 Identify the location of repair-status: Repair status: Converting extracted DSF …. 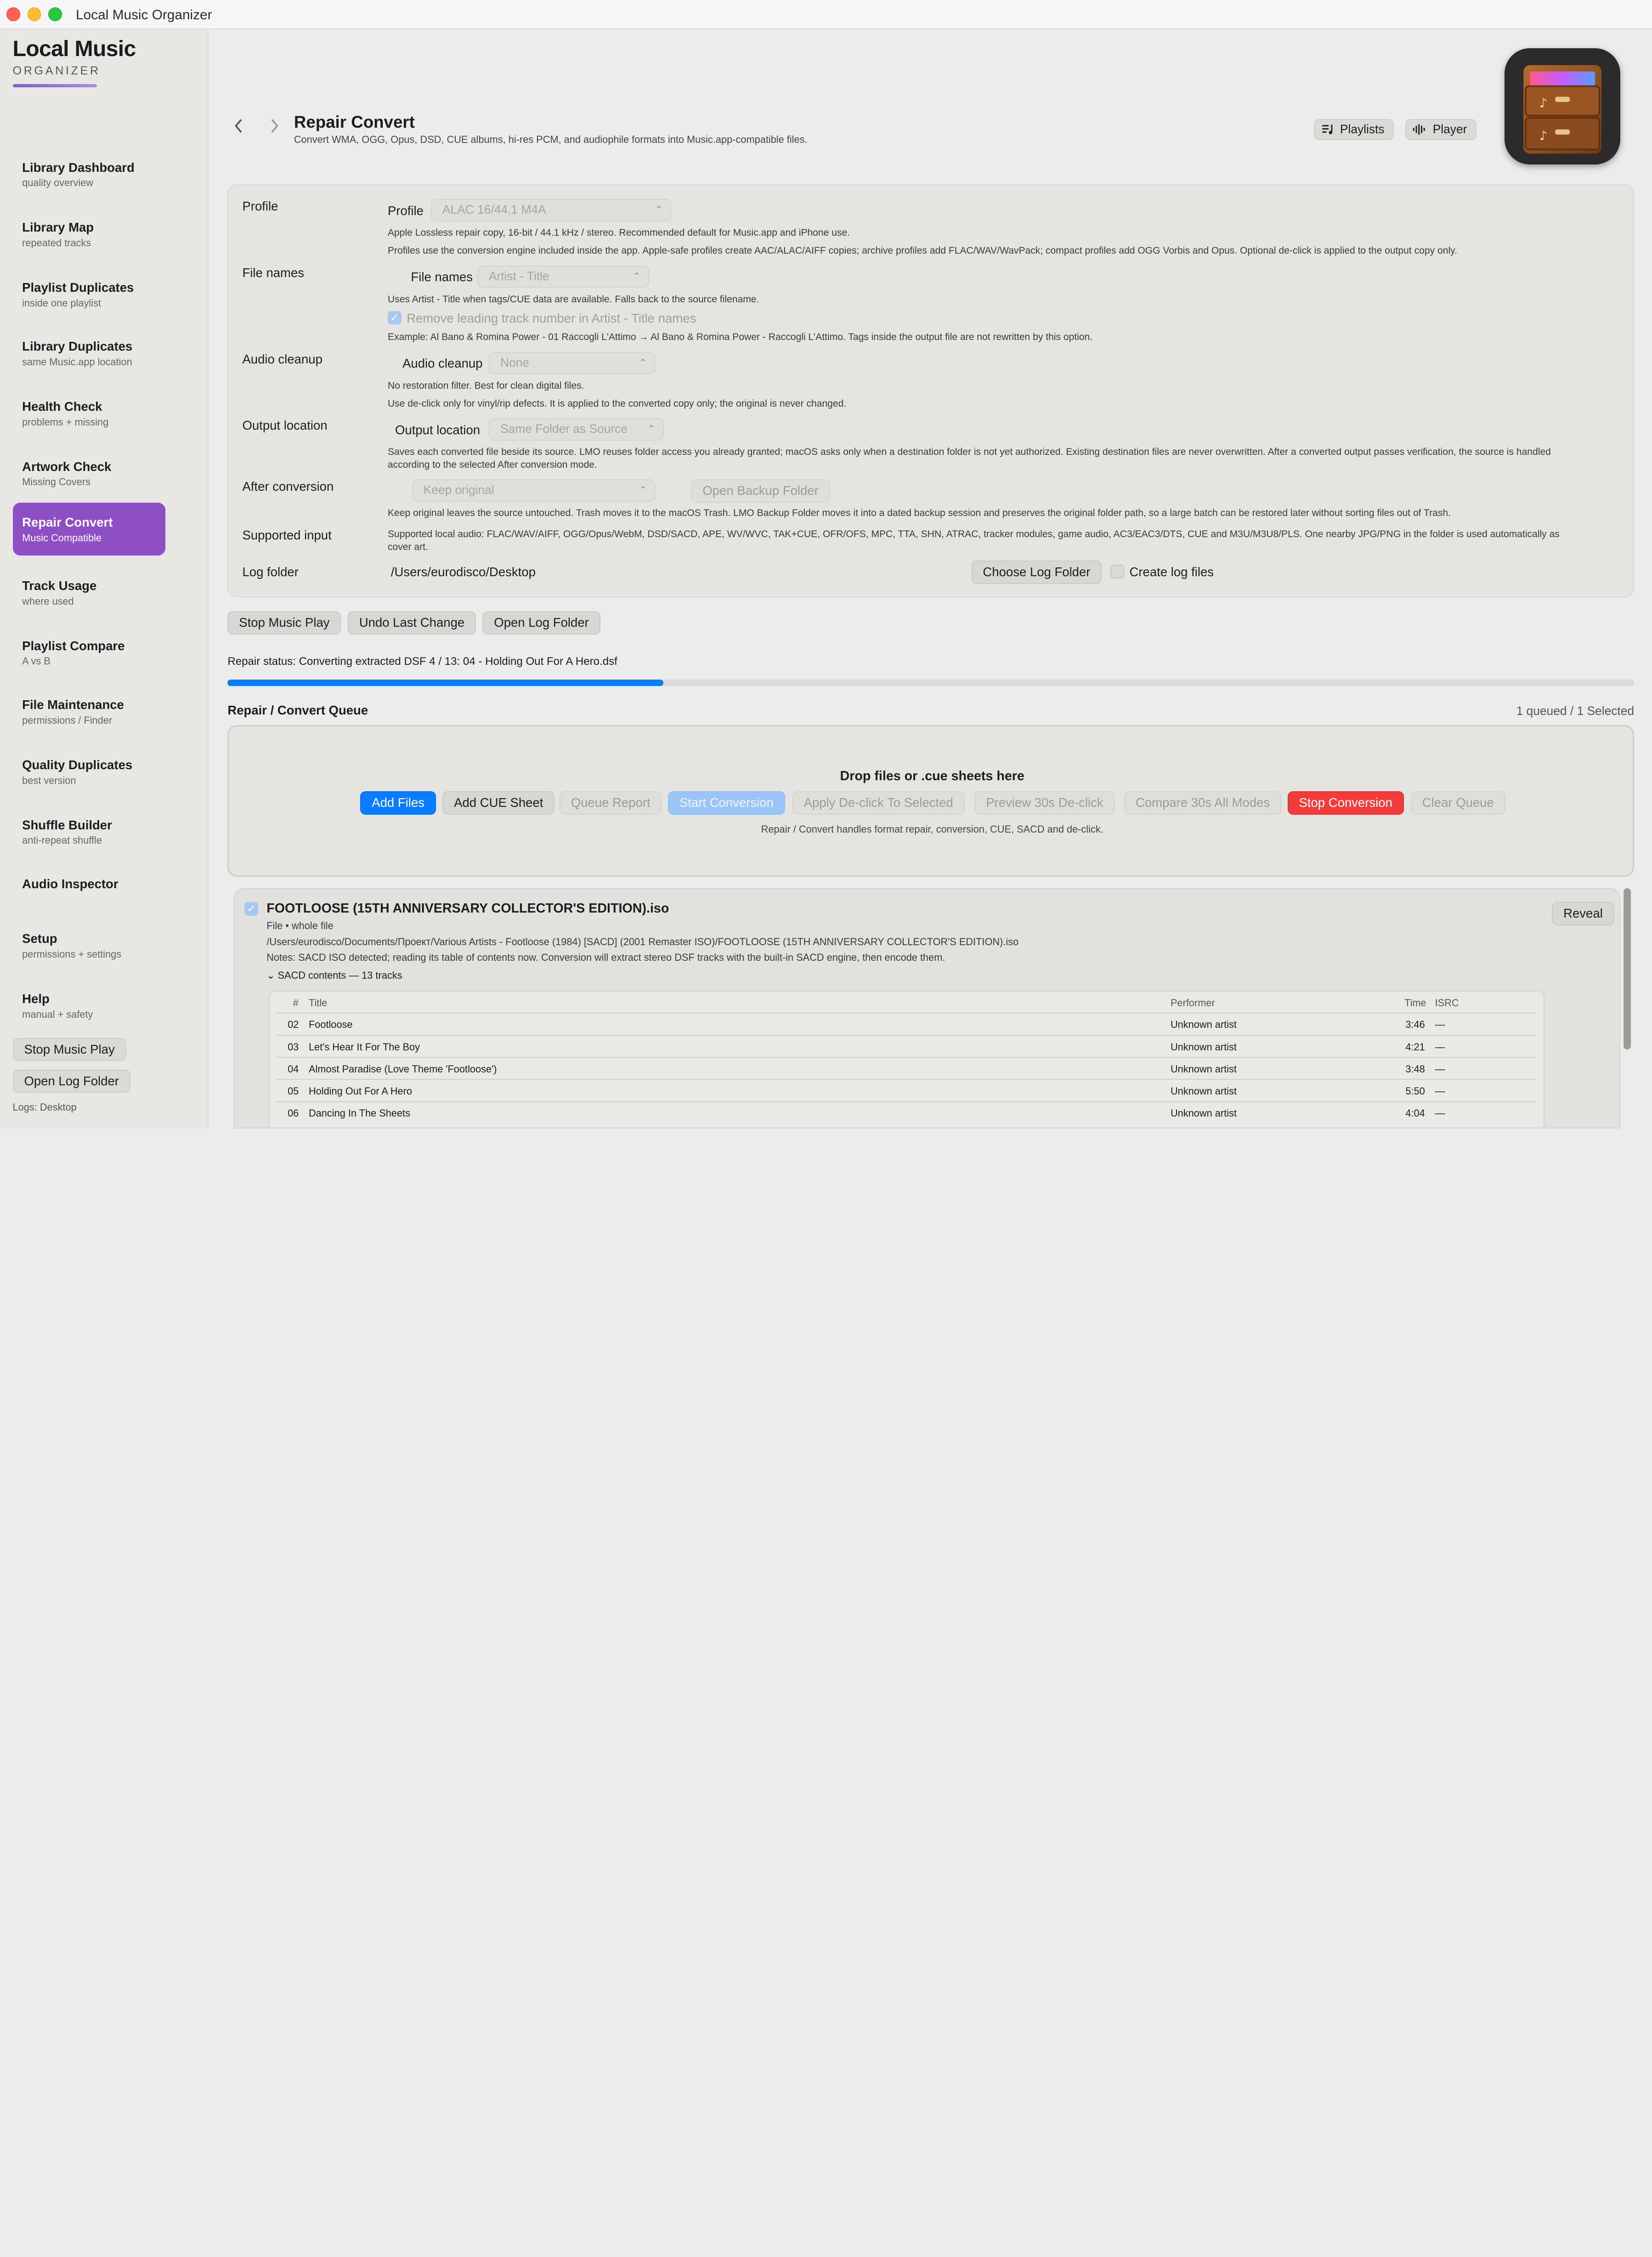
(422, 662).